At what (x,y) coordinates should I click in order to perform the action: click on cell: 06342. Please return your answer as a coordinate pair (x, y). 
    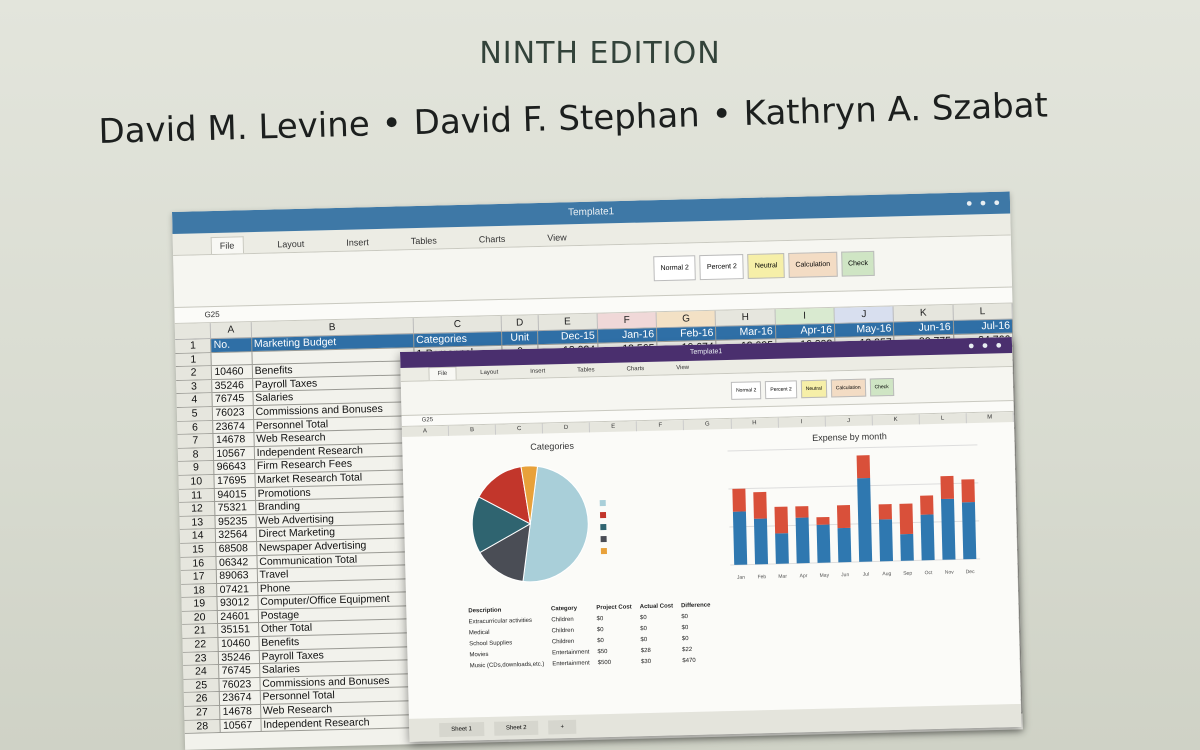
    Looking at the image, I should click on (237, 562).